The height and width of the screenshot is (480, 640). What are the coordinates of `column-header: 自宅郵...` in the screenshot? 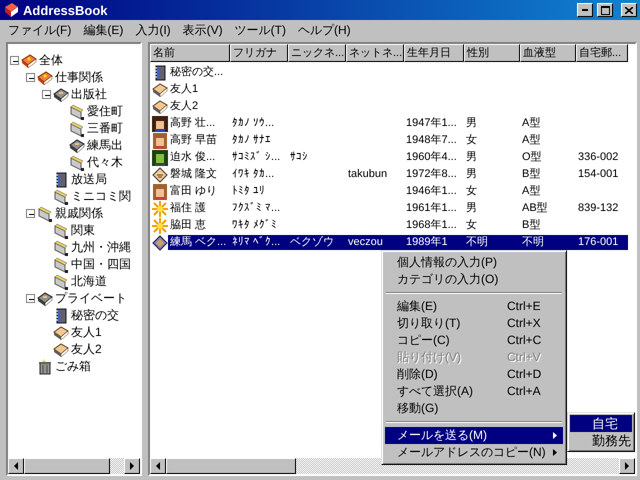 It's located at (602, 53).